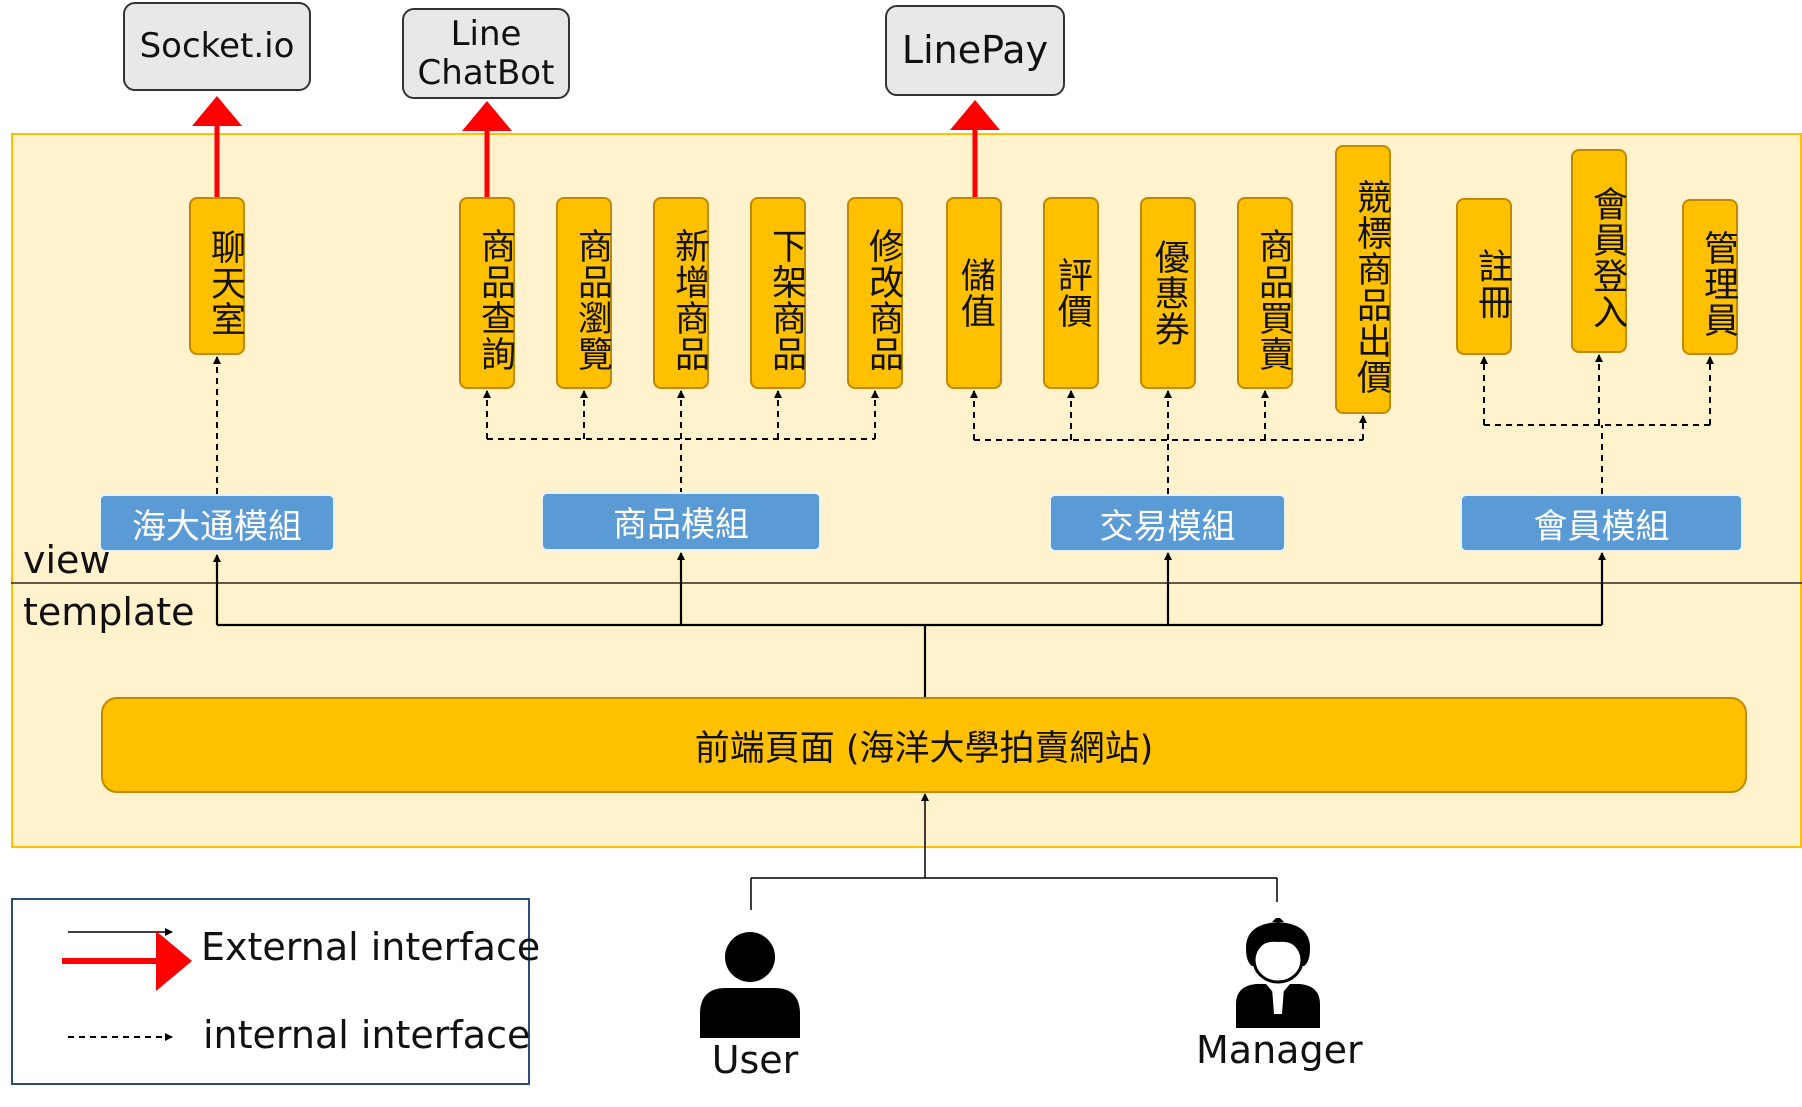 The height and width of the screenshot is (1107, 1802). Describe the element at coordinates (487, 293) in the screenshot. I see `feature-product-search: 商品查詢` at that location.